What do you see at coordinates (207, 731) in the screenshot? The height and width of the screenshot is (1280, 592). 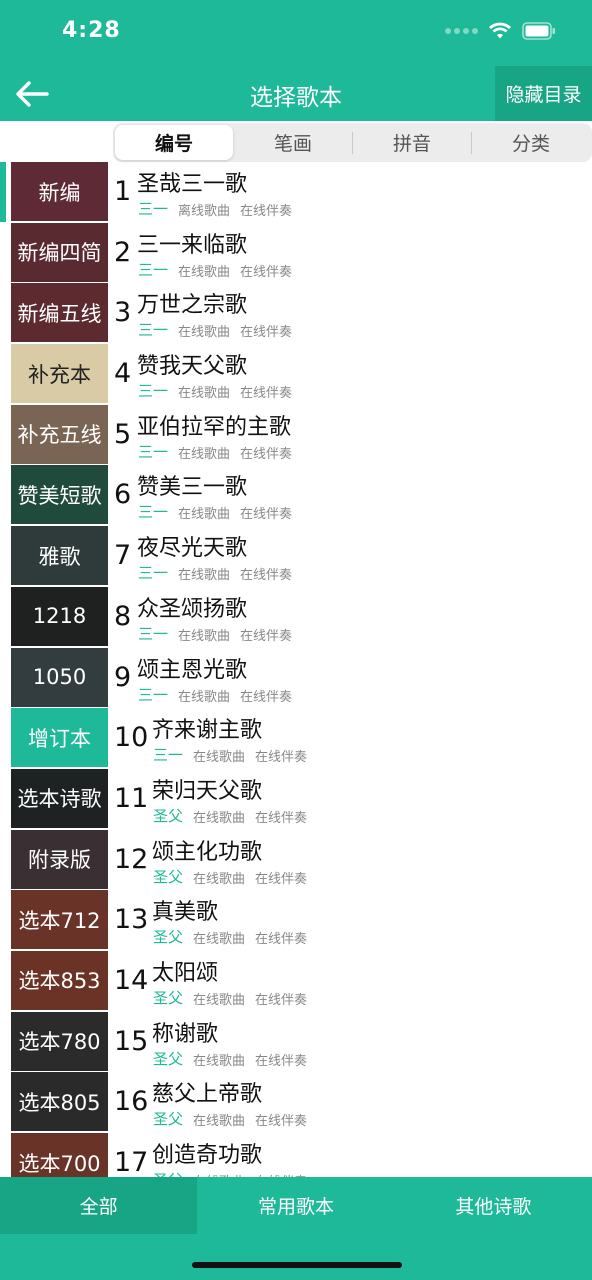 I see `song-title: 齐来谢主歌` at bounding box center [207, 731].